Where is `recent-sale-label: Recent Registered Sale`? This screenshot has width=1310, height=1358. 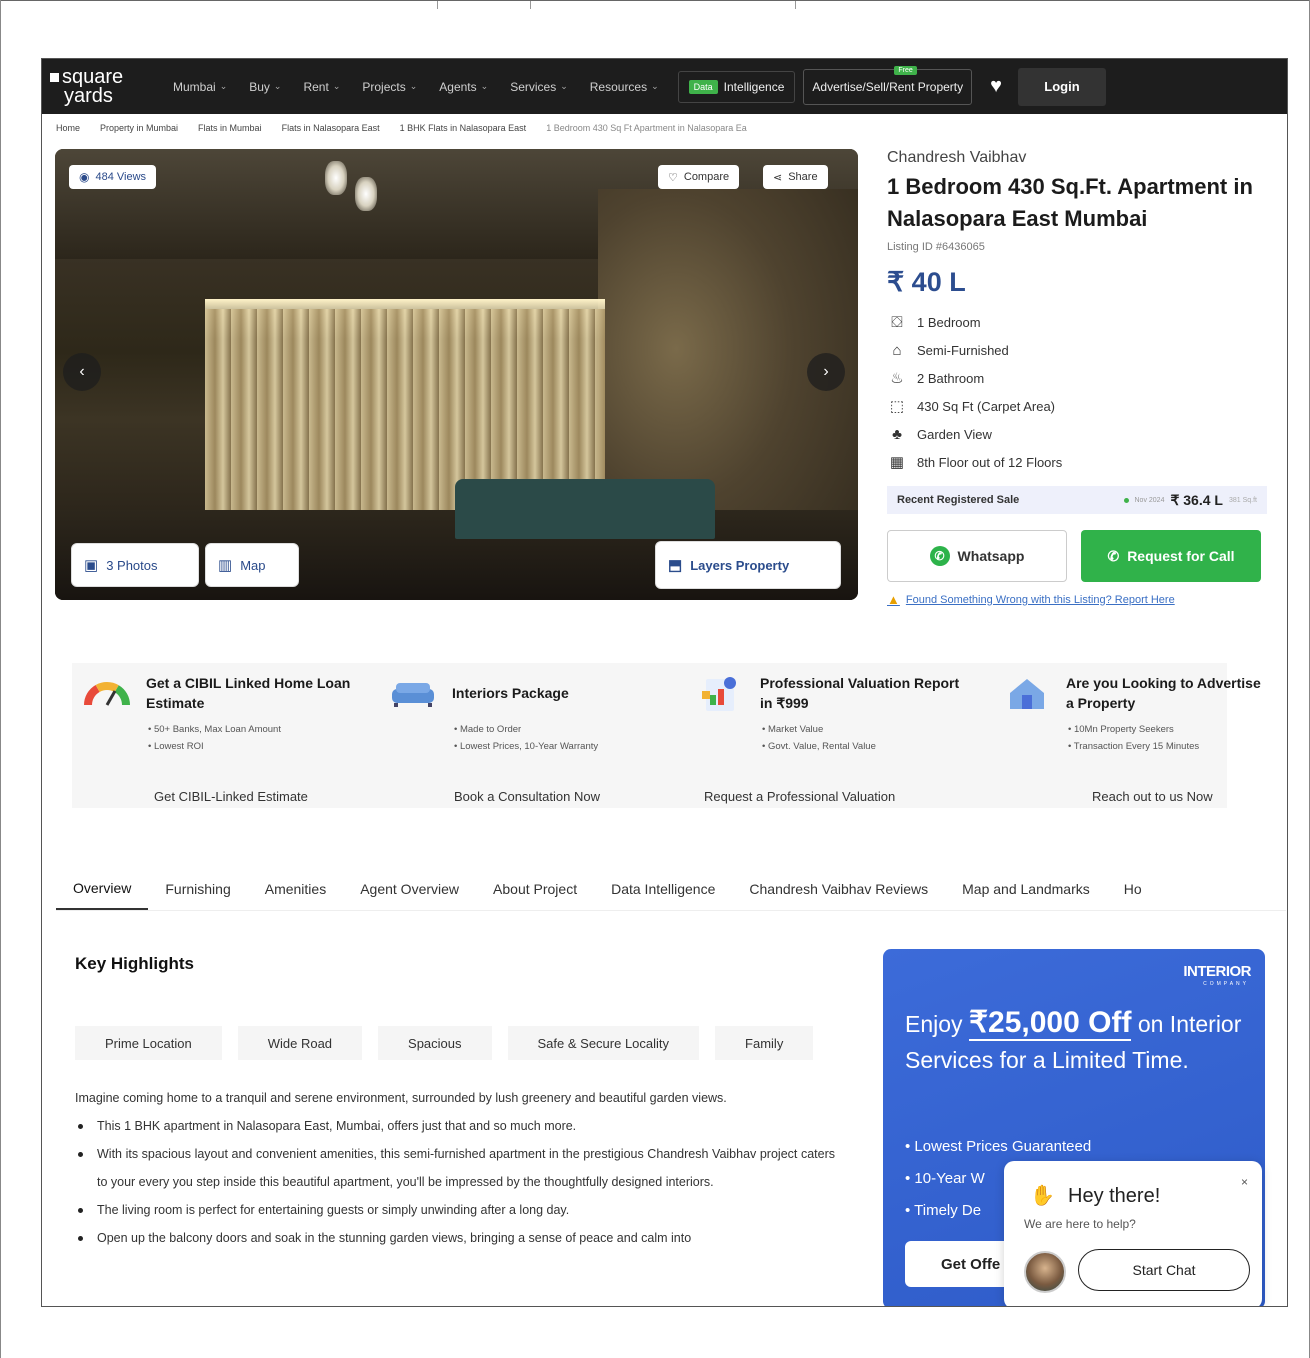 recent-sale-label: Recent Registered Sale is located at coordinates (958, 500).